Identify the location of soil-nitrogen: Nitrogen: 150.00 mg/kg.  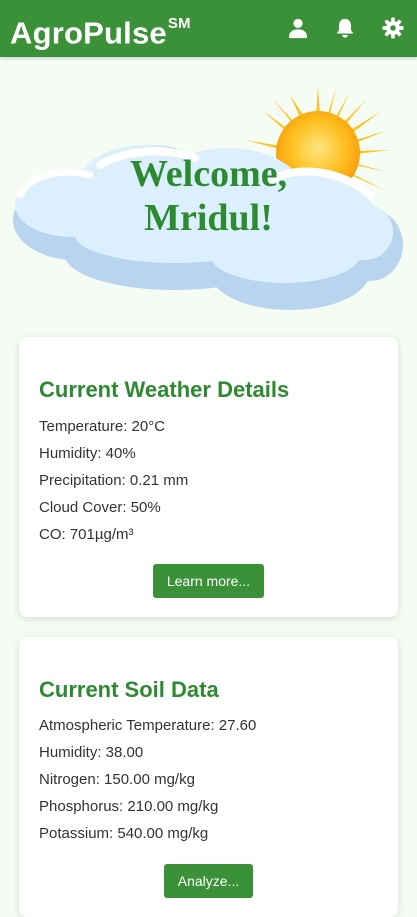
(117, 779).